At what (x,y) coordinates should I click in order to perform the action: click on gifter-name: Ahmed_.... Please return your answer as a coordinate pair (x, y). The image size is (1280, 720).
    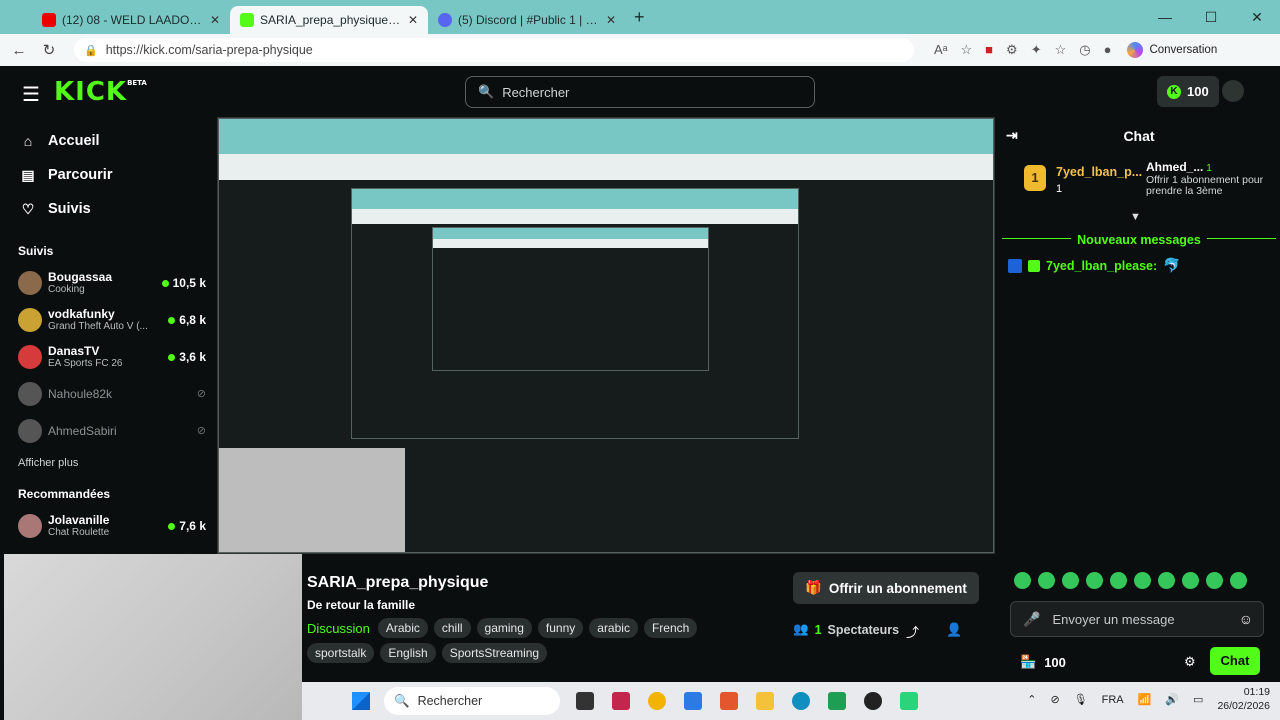
    Looking at the image, I should click on (1174, 167).